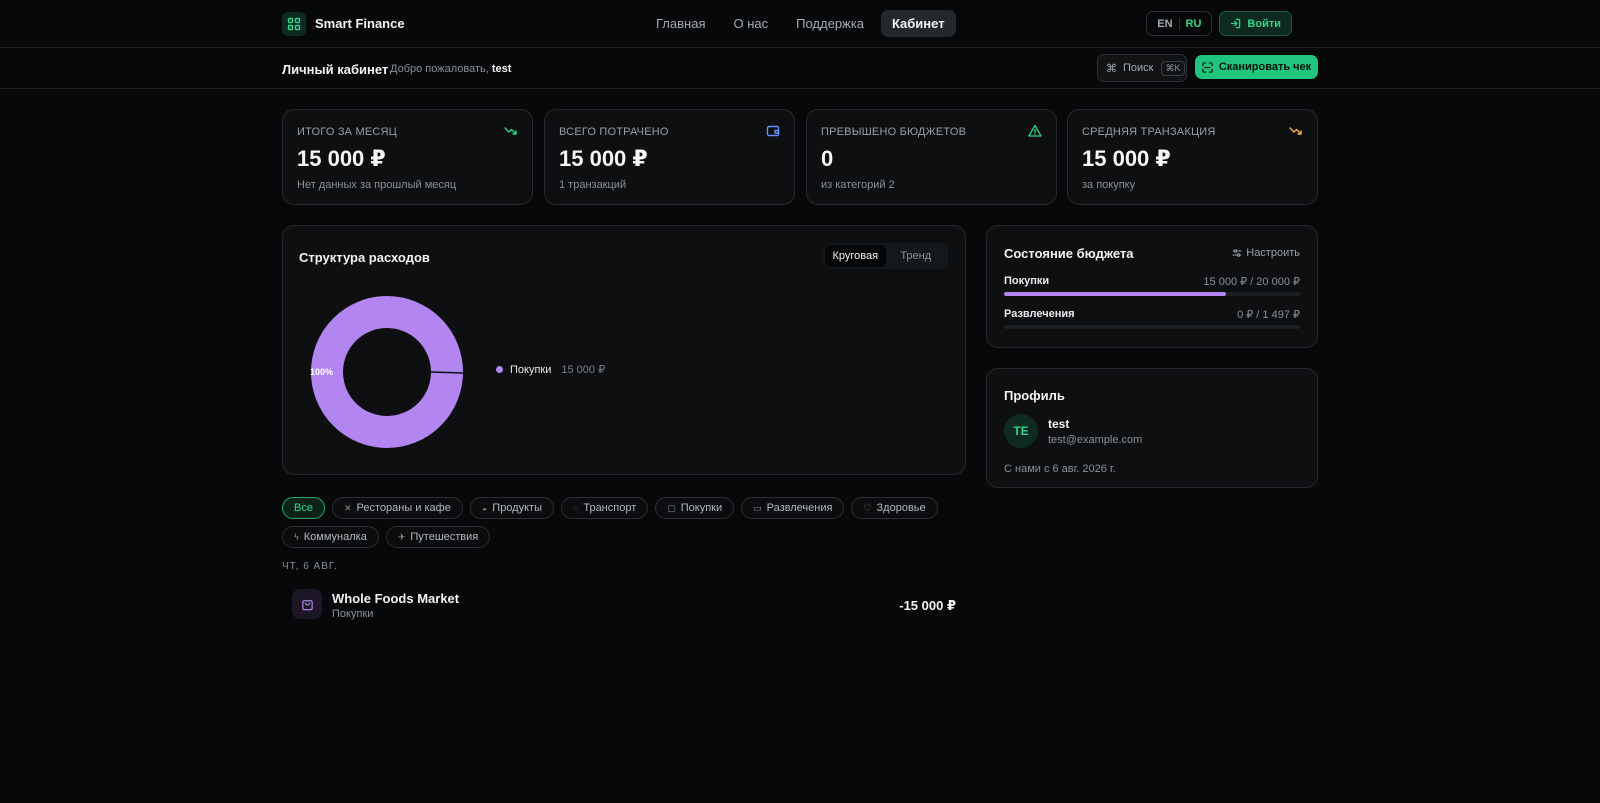  Describe the element at coordinates (307, 604) in the screenshot. I see `bag-icon` at that location.